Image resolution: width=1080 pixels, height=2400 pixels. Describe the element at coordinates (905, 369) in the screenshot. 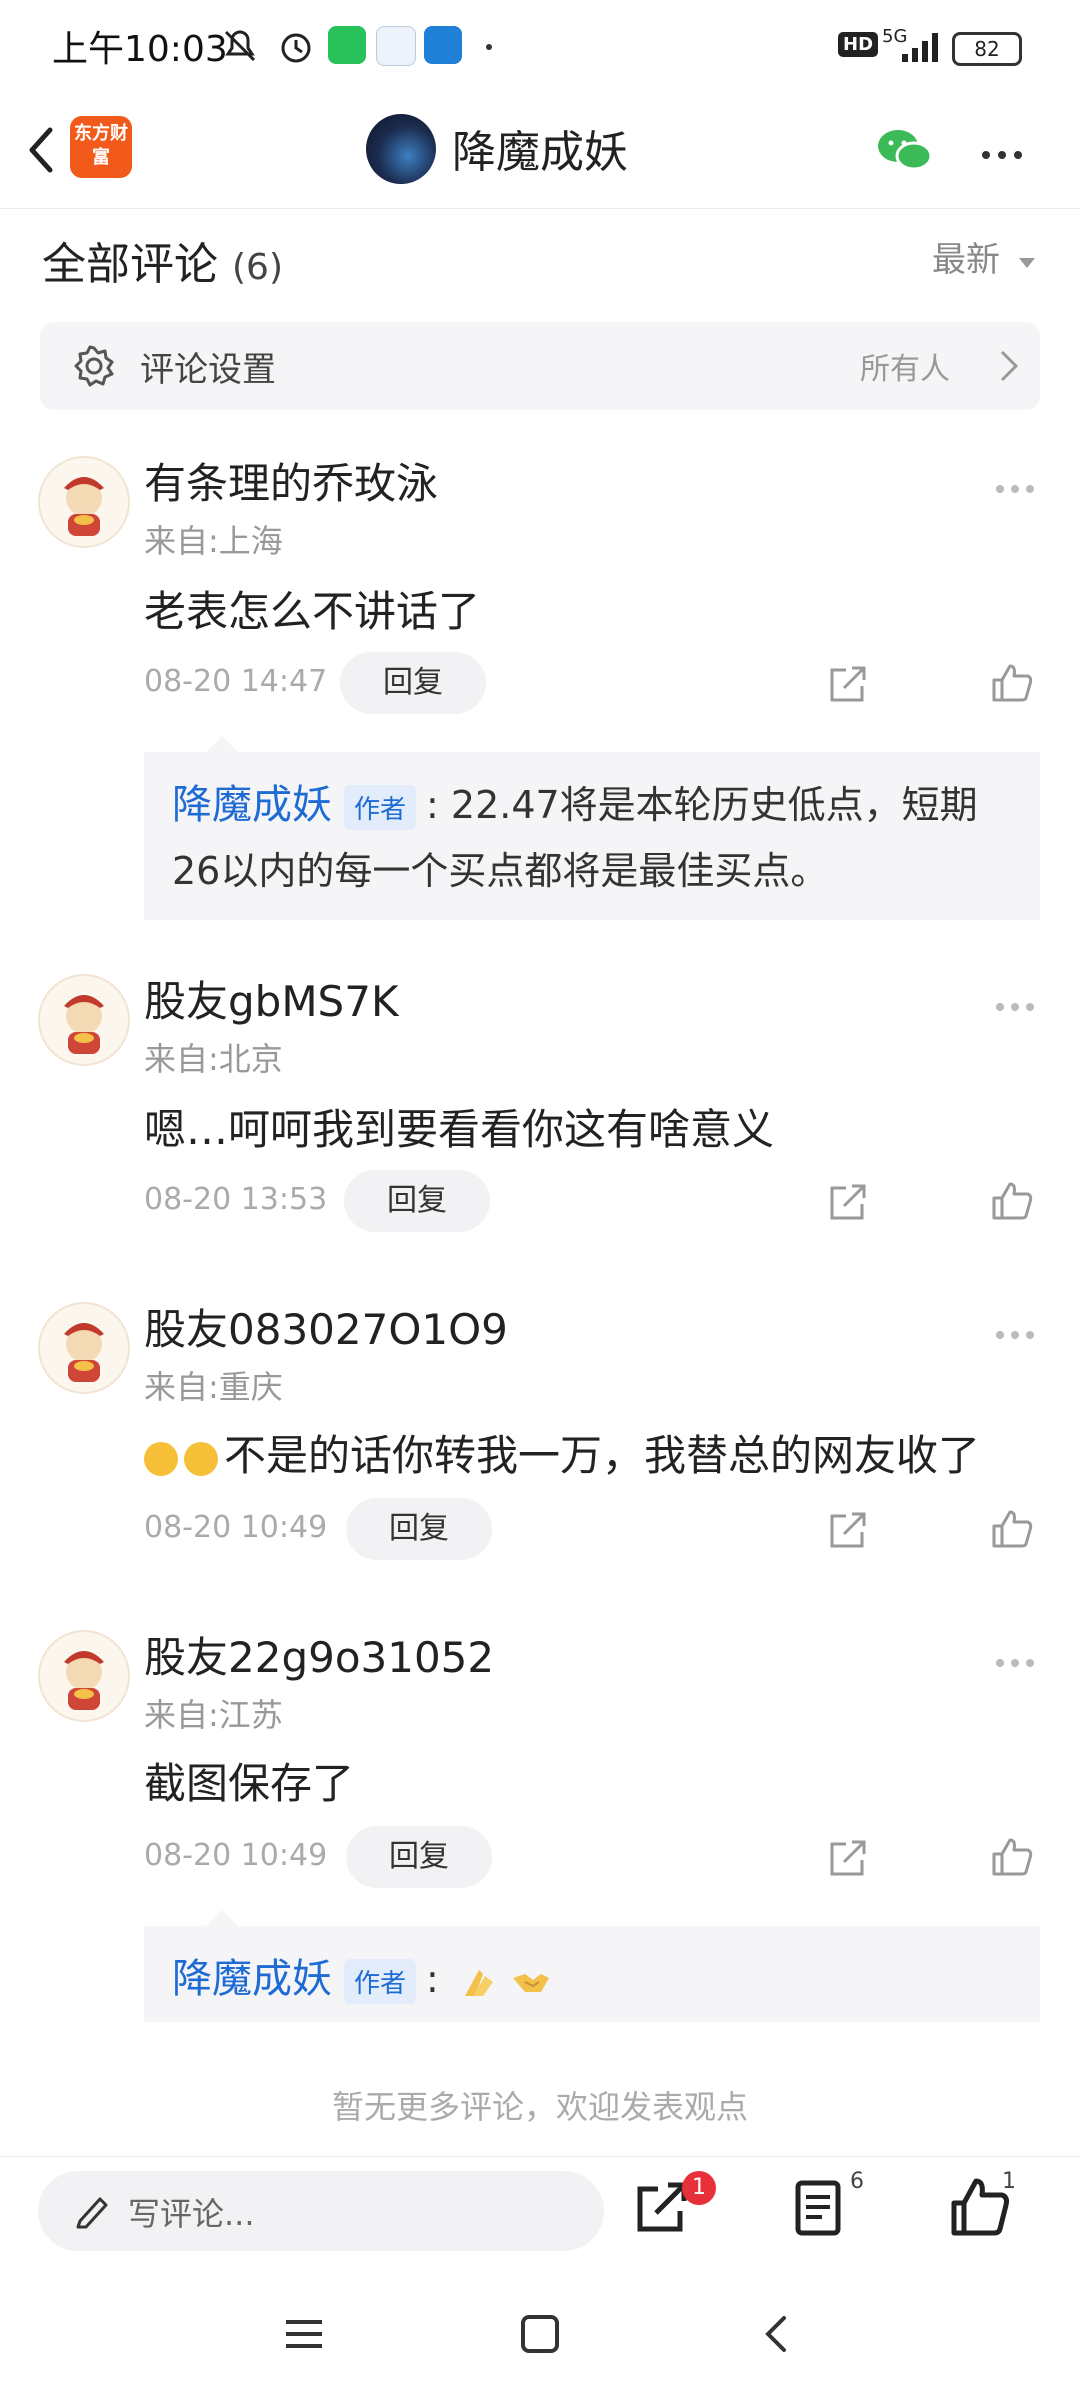

I see `settings-value: 所有人` at that location.